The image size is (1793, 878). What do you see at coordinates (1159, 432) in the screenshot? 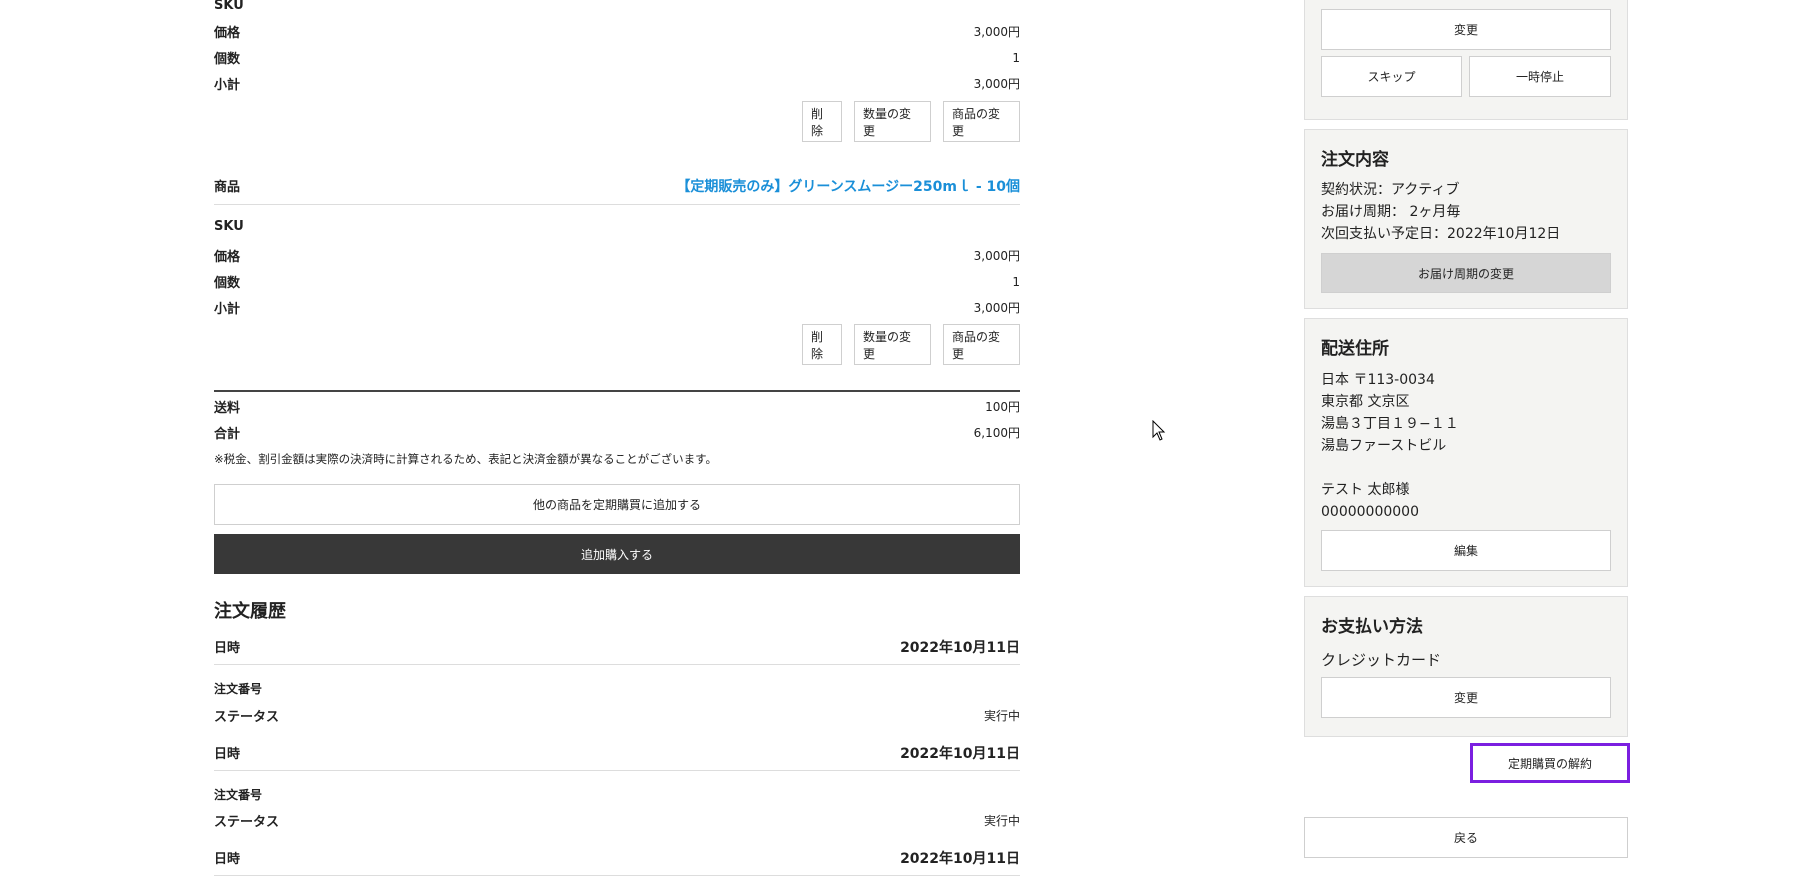
I see `mouse-cursor-icon` at bounding box center [1159, 432].